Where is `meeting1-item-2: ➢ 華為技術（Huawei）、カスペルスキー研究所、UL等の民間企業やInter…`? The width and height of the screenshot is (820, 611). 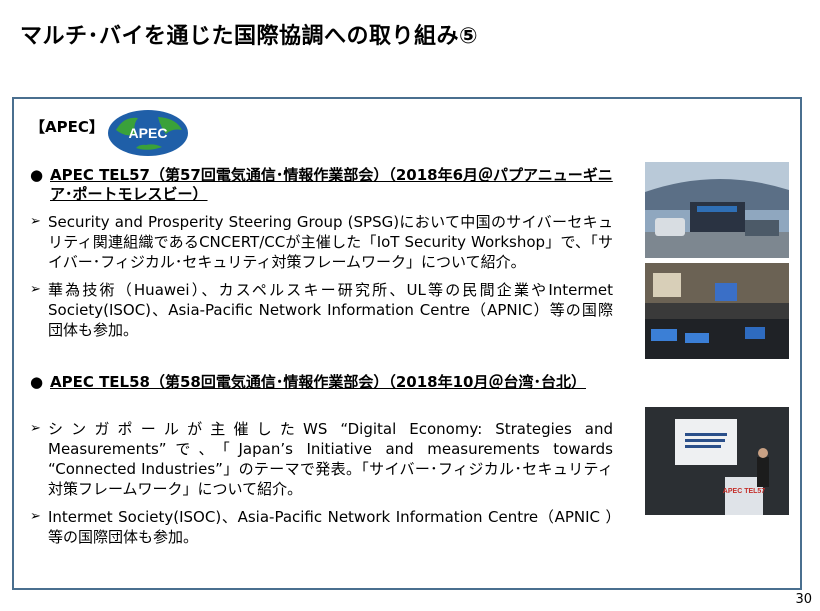
meeting1-item-2: ➢ 華為技術（Huawei）、カスペルスキー研究所、UL等の民間企業やInter… is located at coordinates (321, 310).